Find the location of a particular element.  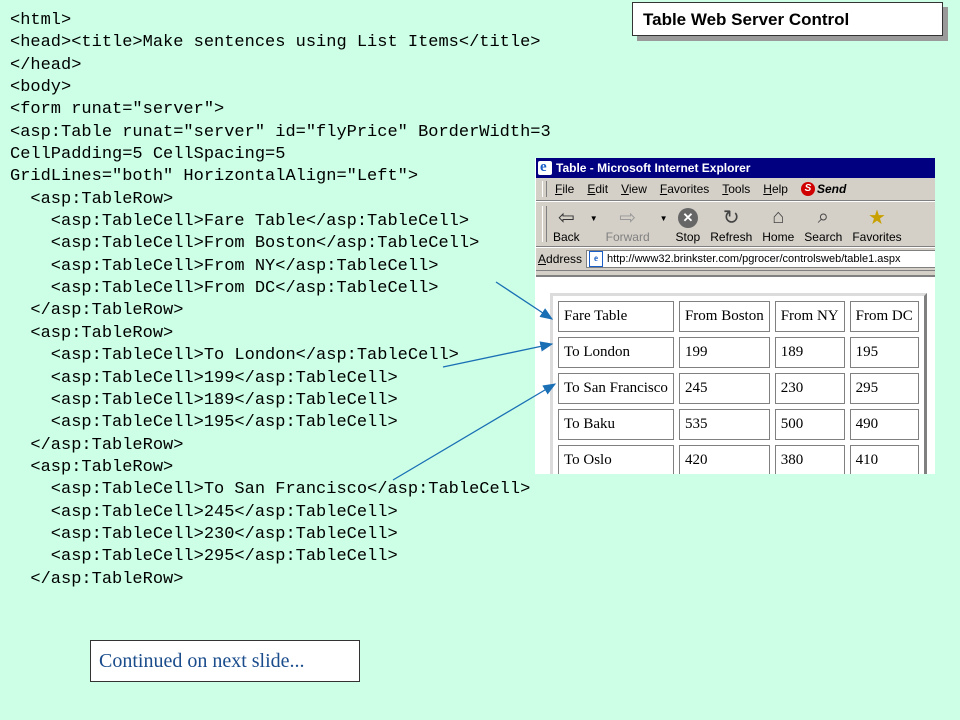

back-label: Back is located at coordinates (566, 237).